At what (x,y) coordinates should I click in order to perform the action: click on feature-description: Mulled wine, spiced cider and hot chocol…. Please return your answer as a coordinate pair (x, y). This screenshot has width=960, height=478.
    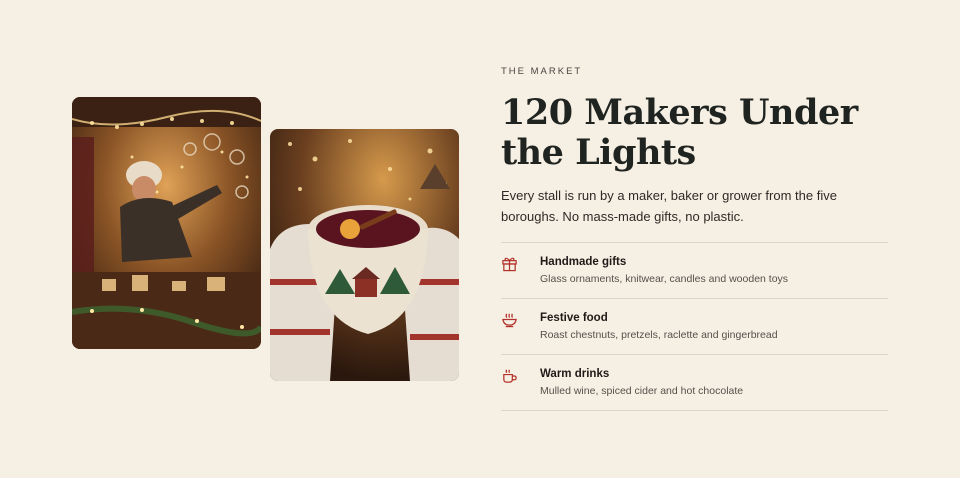
    Looking at the image, I should click on (642, 391).